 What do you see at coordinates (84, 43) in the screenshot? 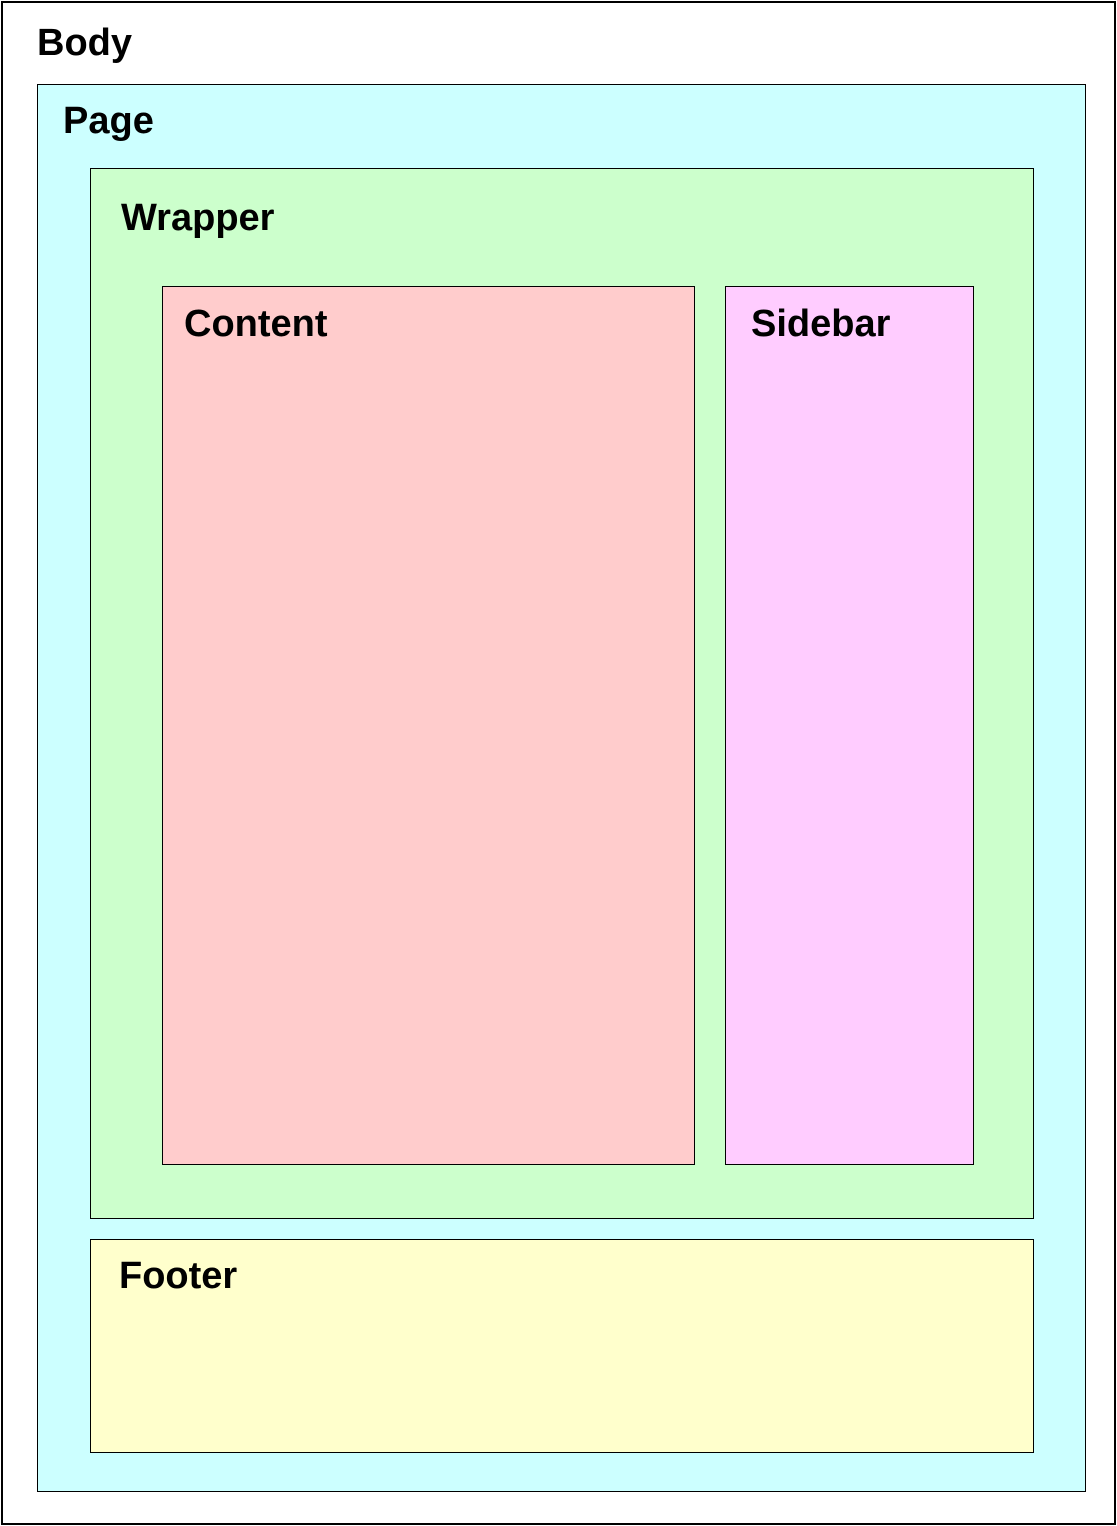
I see `body-label: Body` at bounding box center [84, 43].